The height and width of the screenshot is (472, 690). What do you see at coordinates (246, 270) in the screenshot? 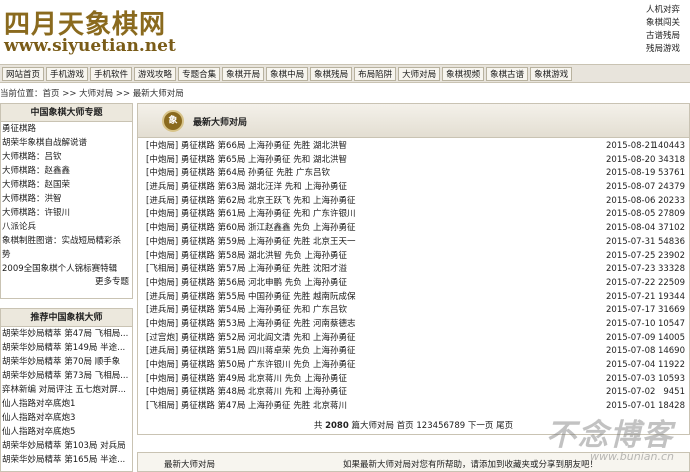
I see `game-title-link: [飞相局] 勇征棋路 第57局 上海孙勇征 先胜 沈阳才溢` at bounding box center [246, 270].